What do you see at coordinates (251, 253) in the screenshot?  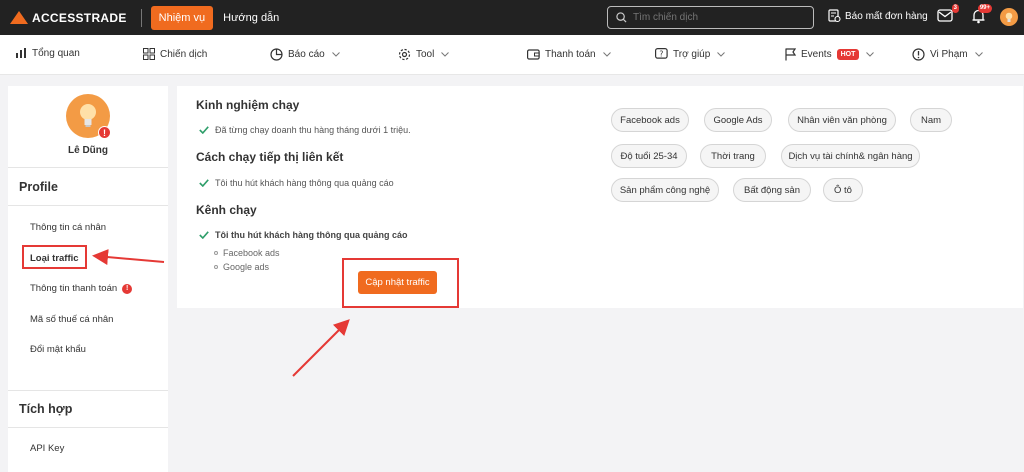 I see `channel-sub-label: Facebook ads` at bounding box center [251, 253].